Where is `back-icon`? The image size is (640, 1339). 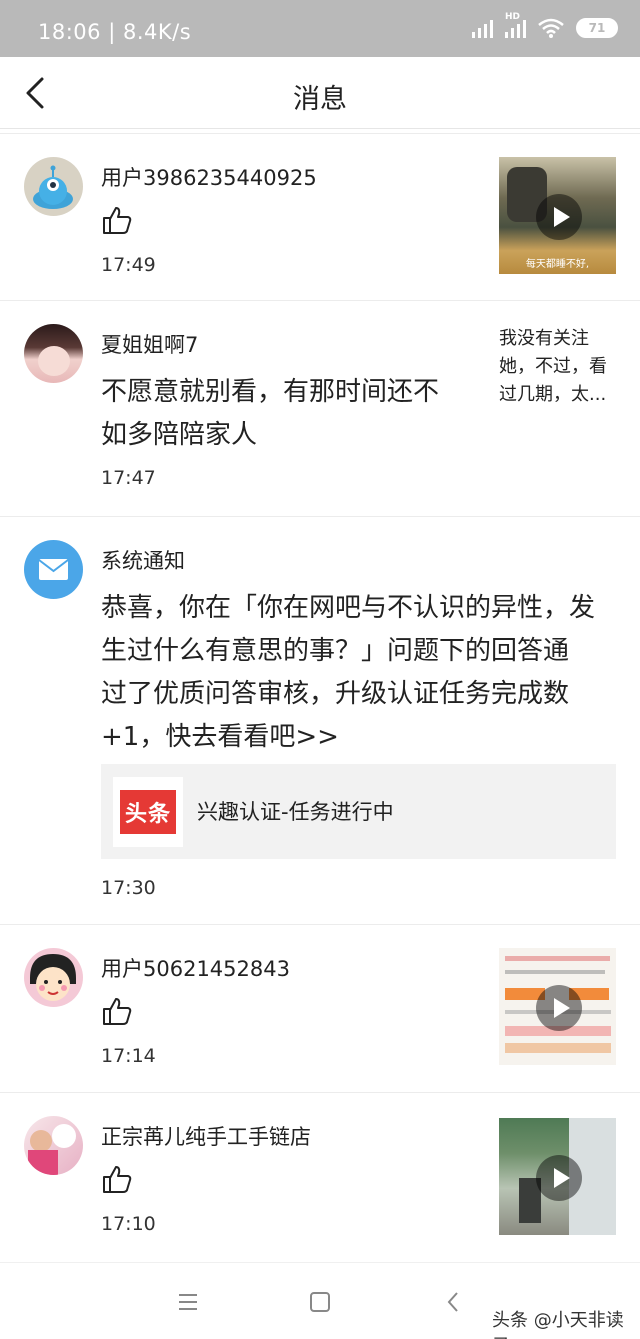 back-icon is located at coordinates (454, 1302).